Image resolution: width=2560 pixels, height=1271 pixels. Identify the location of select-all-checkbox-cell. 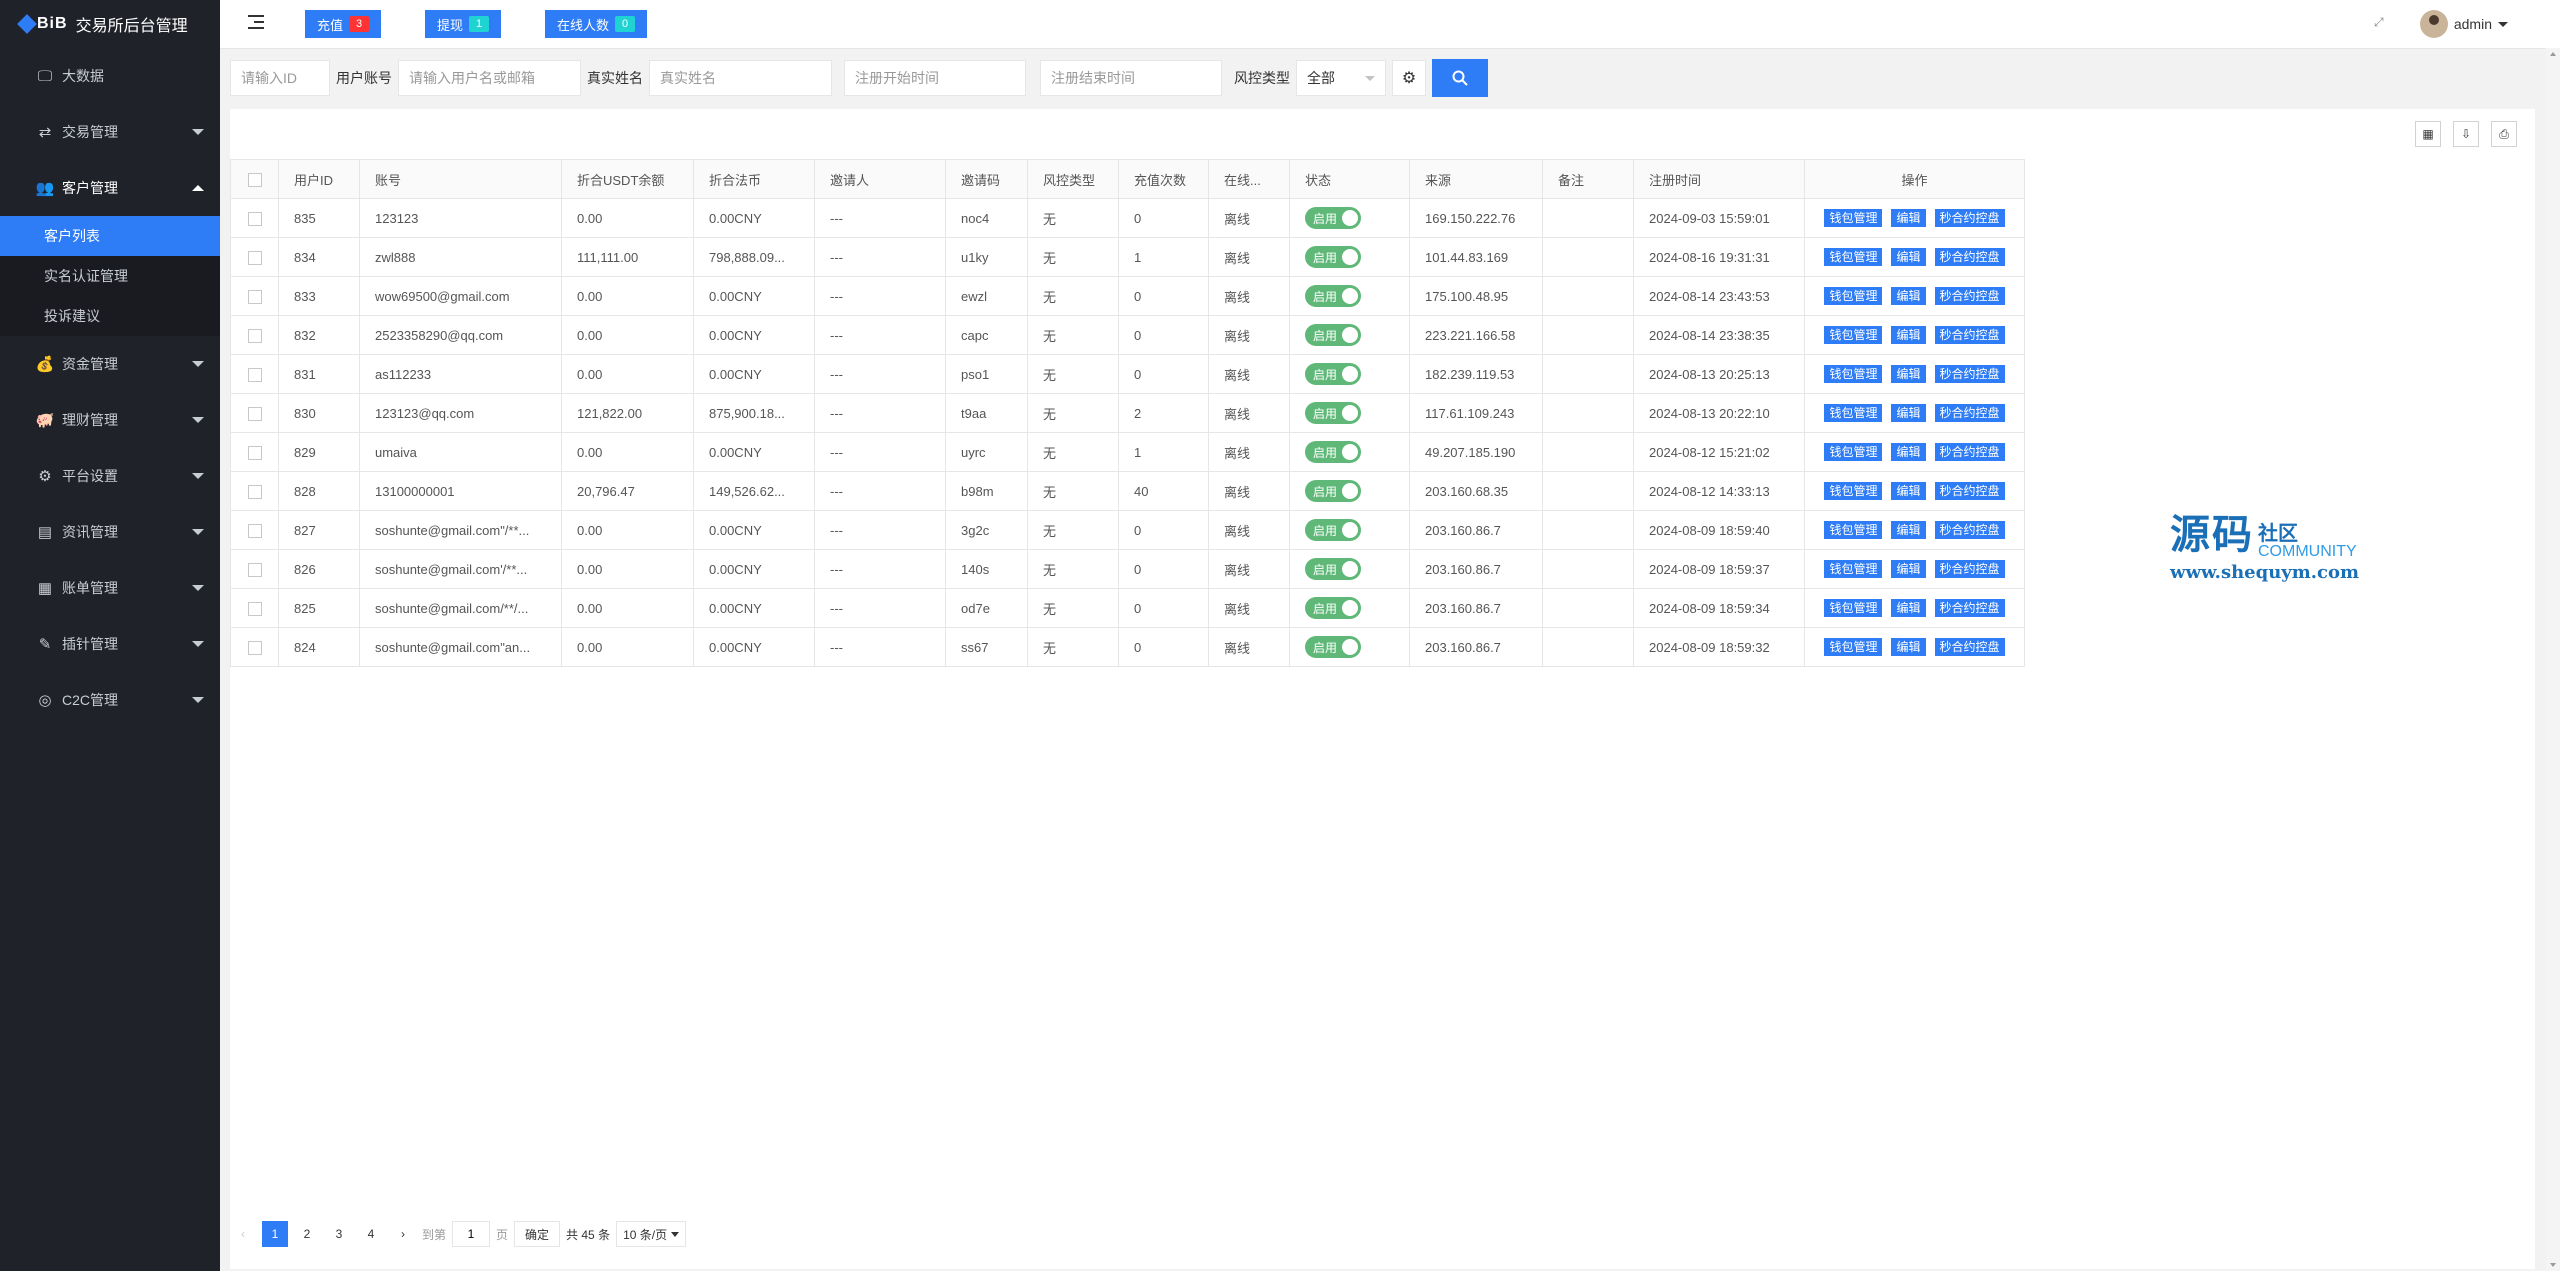
(254, 179).